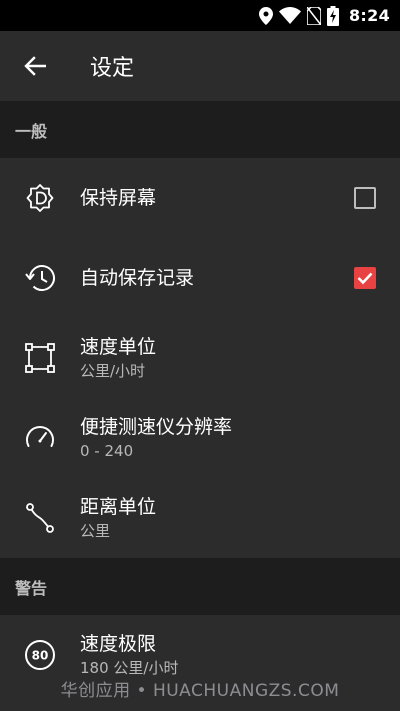 The height and width of the screenshot is (711, 400). Describe the element at coordinates (365, 198) in the screenshot. I see `keep-screen-checkbox` at that location.